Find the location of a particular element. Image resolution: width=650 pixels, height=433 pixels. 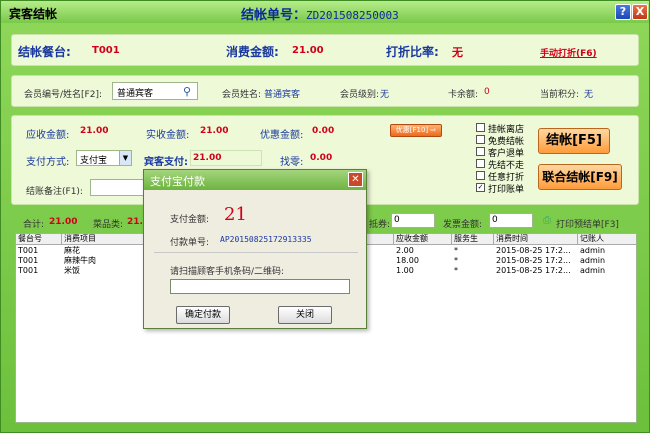

received-value: 21.00 is located at coordinates (214, 131).